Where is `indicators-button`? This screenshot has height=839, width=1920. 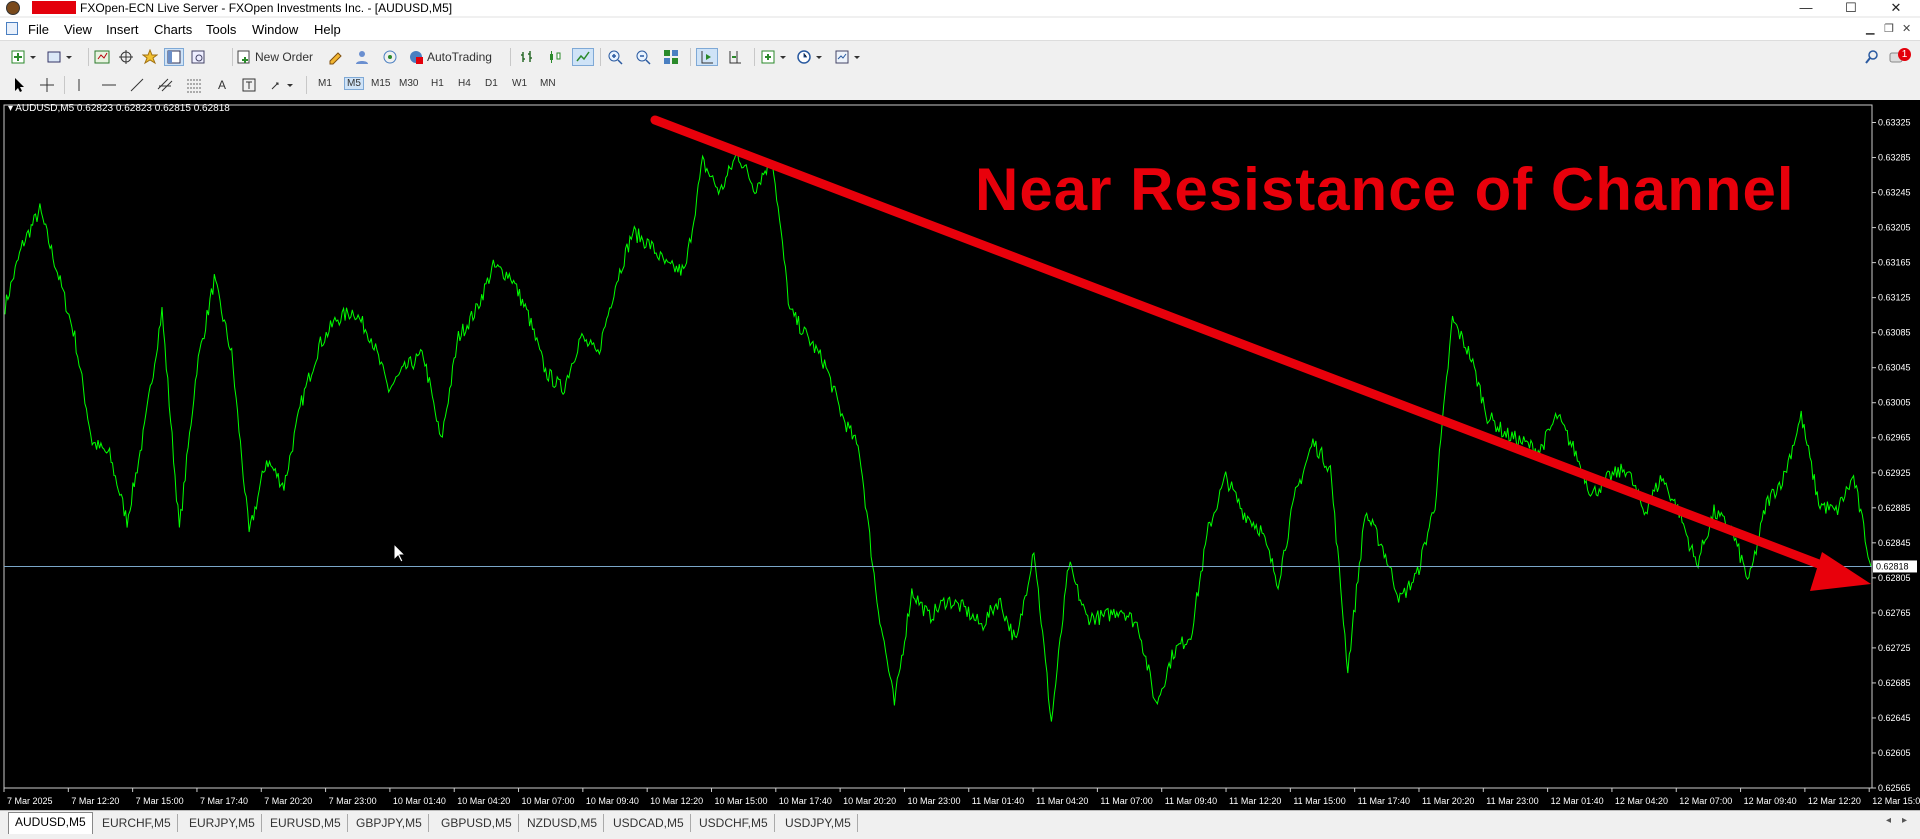 indicators-button is located at coordinates (774, 57).